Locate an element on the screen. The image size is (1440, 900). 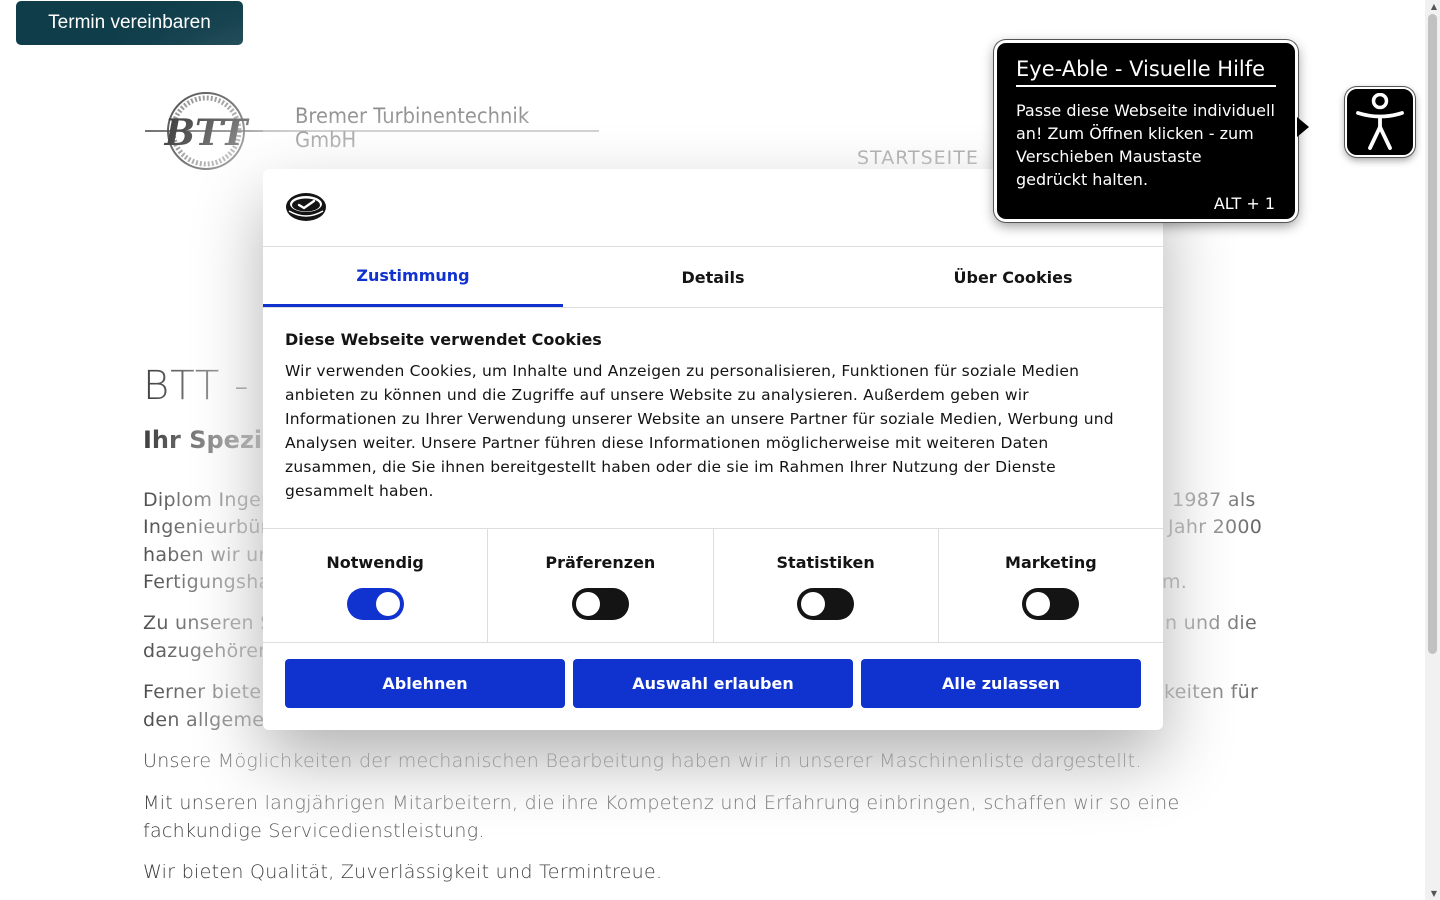
paragraph-fragment: 1987 als is located at coordinates (1214, 500).